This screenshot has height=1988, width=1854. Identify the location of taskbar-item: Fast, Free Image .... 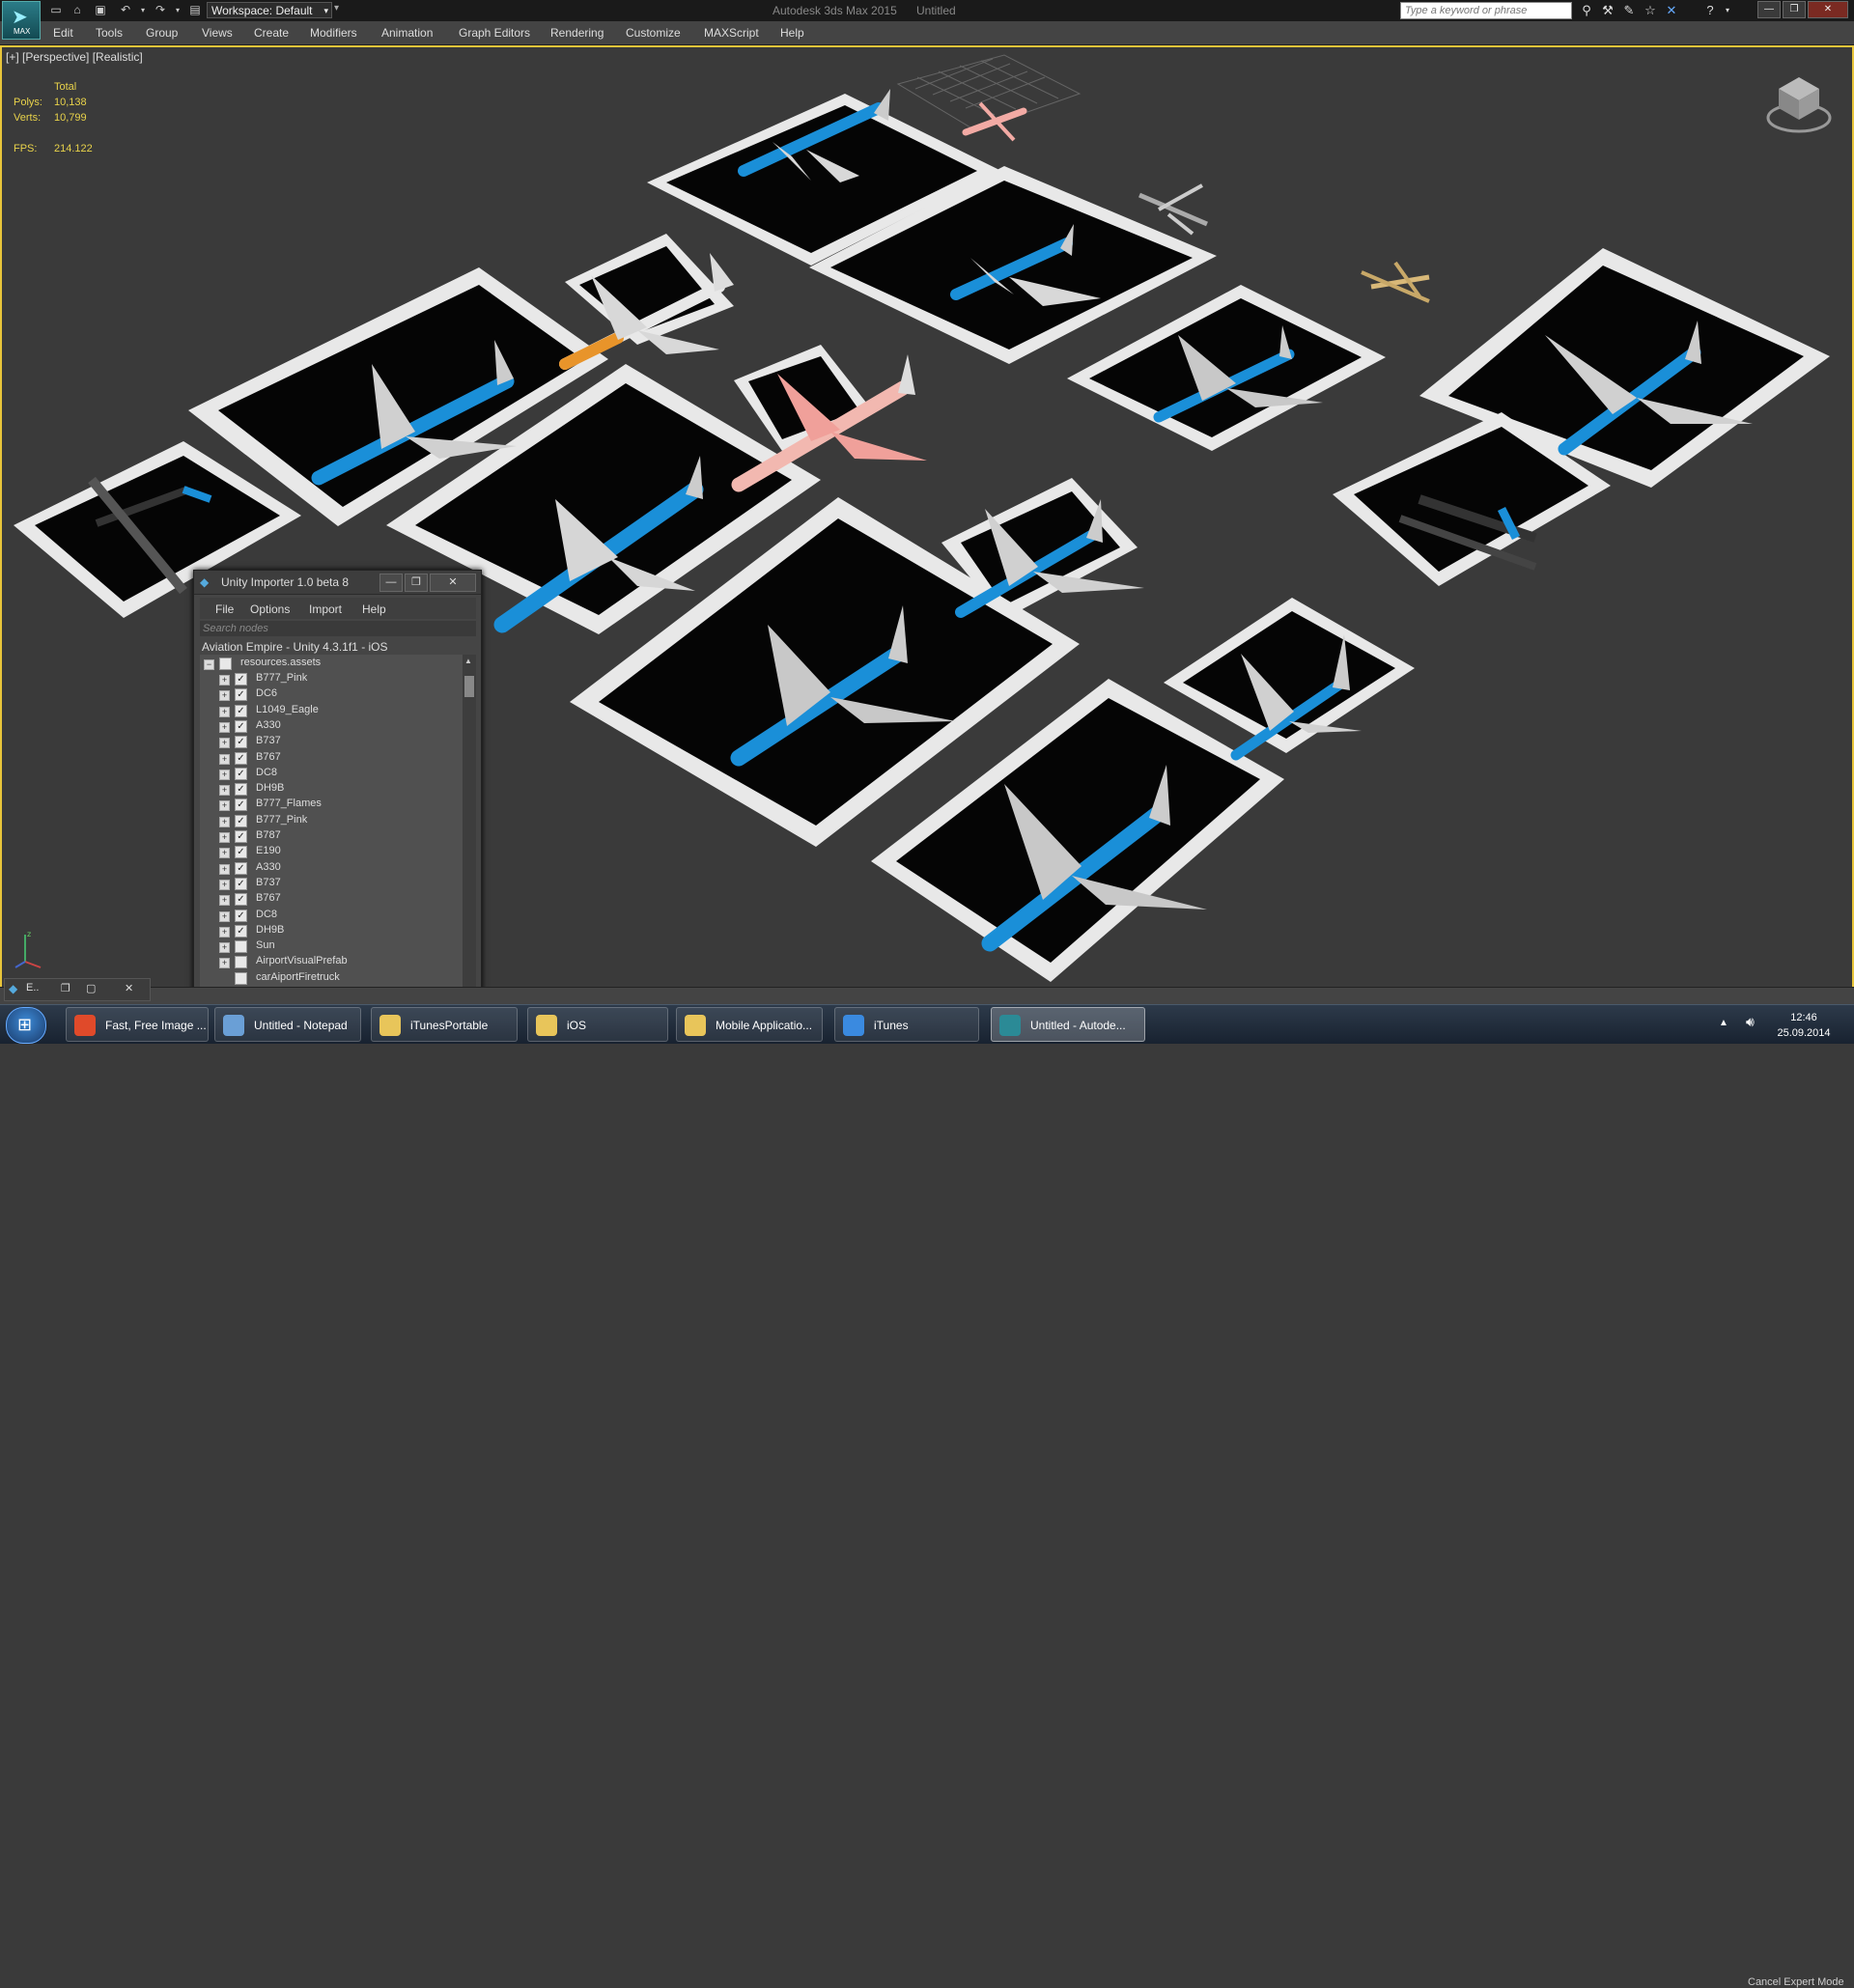
(137, 1024).